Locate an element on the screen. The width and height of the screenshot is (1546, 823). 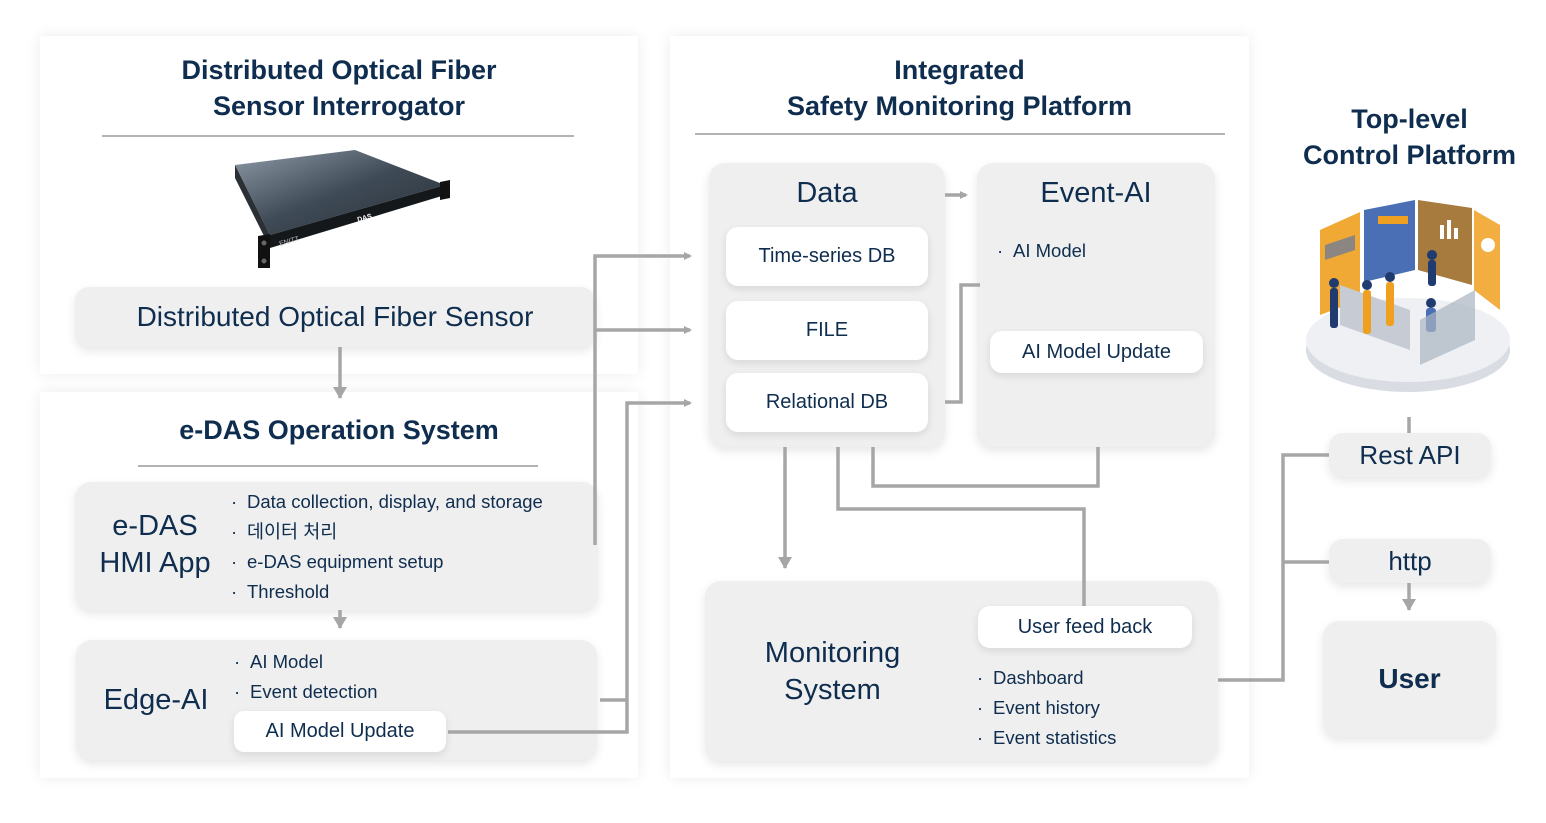
user-box: User is located at coordinates (1409, 679).